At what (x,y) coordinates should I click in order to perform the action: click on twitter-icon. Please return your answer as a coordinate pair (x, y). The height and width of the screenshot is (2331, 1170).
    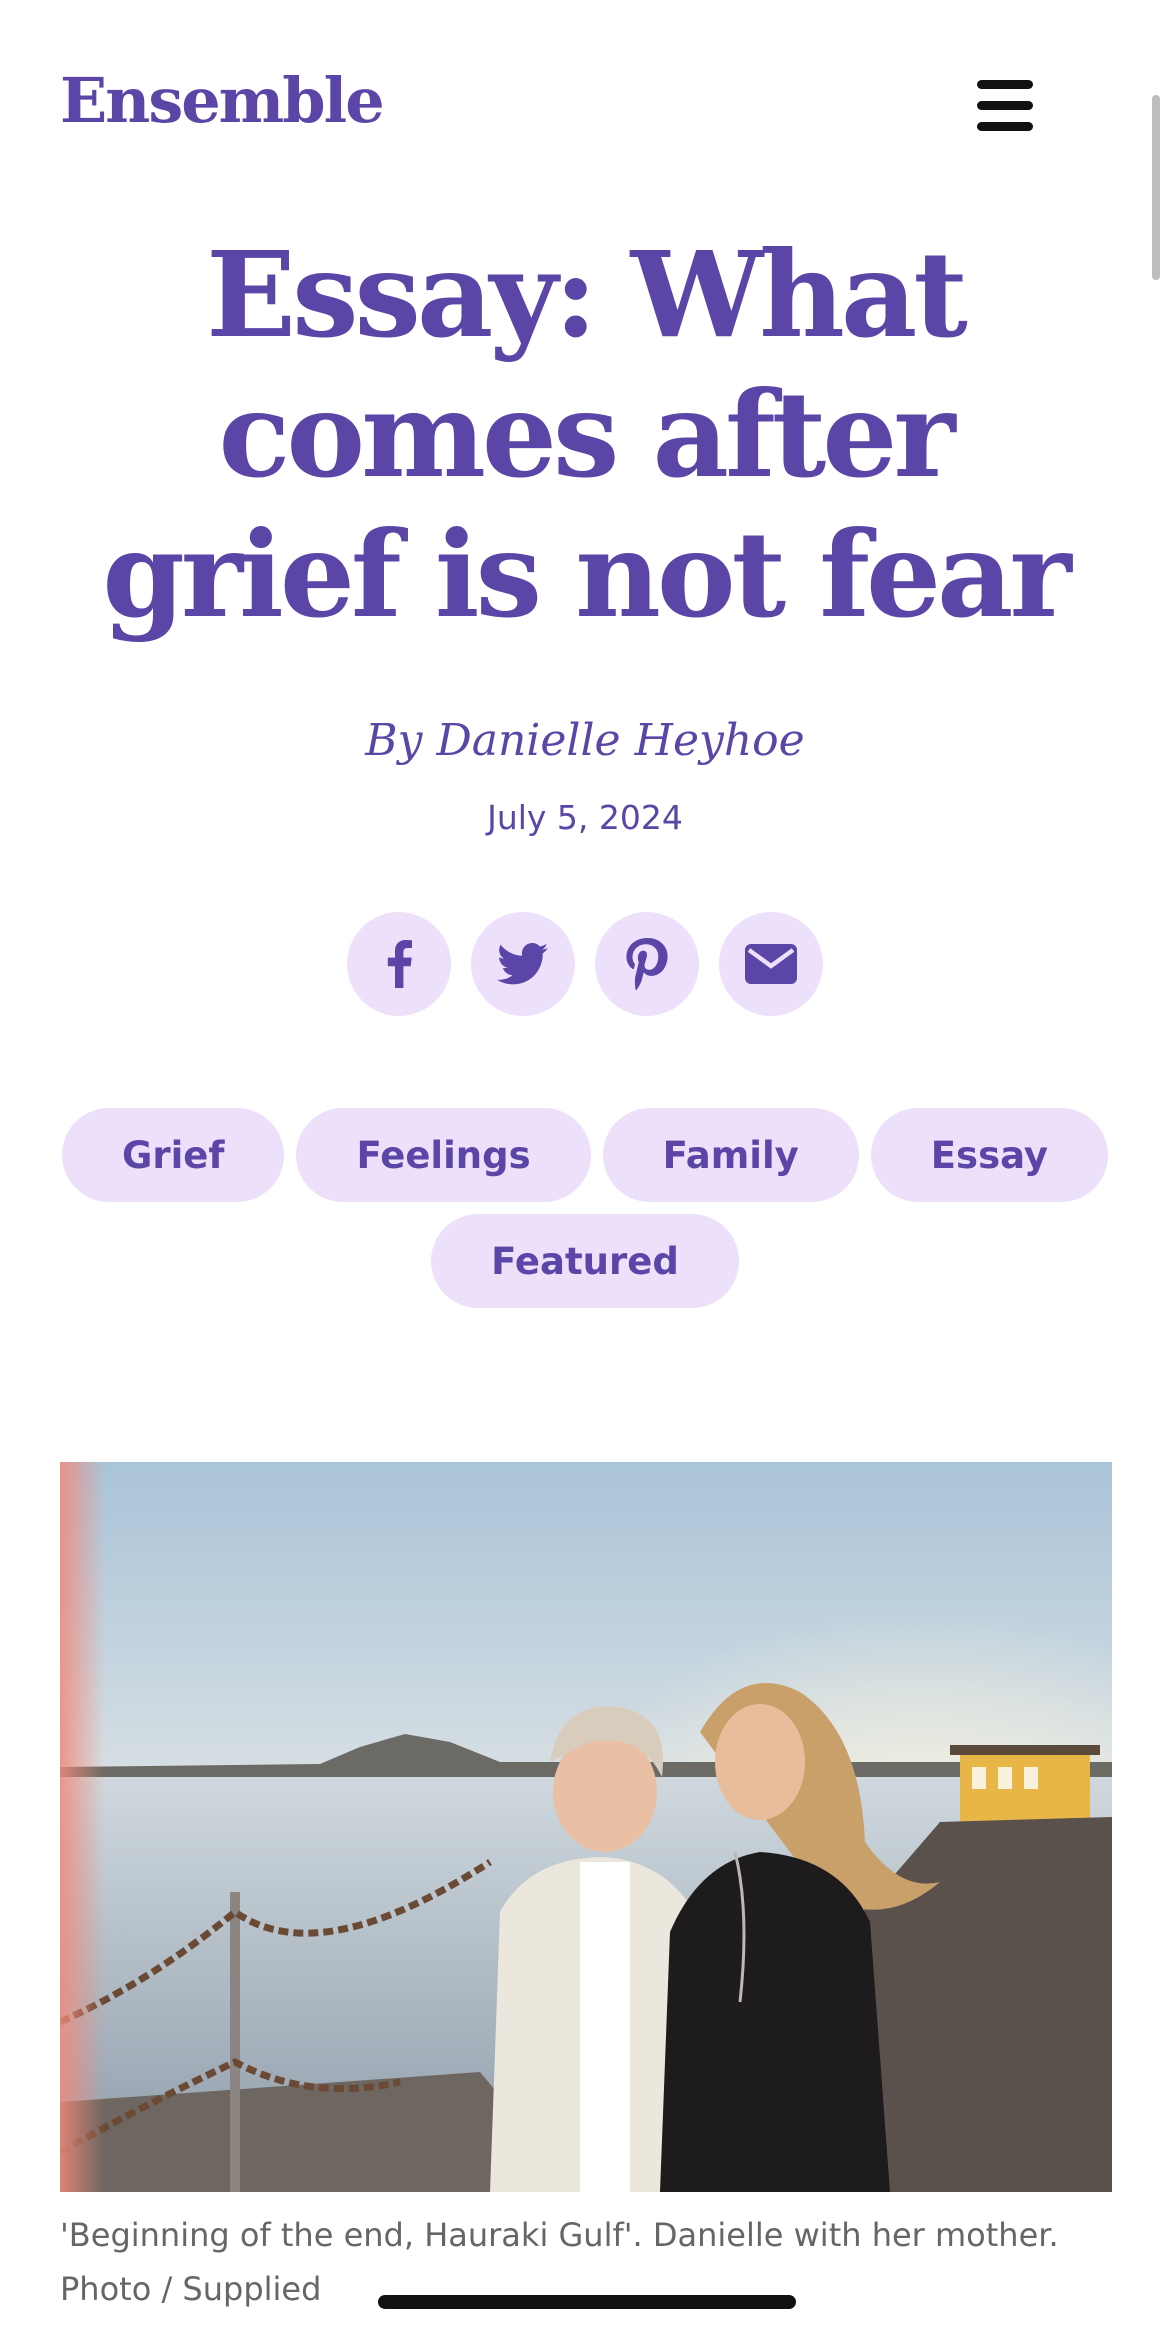
    Looking at the image, I should click on (523, 963).